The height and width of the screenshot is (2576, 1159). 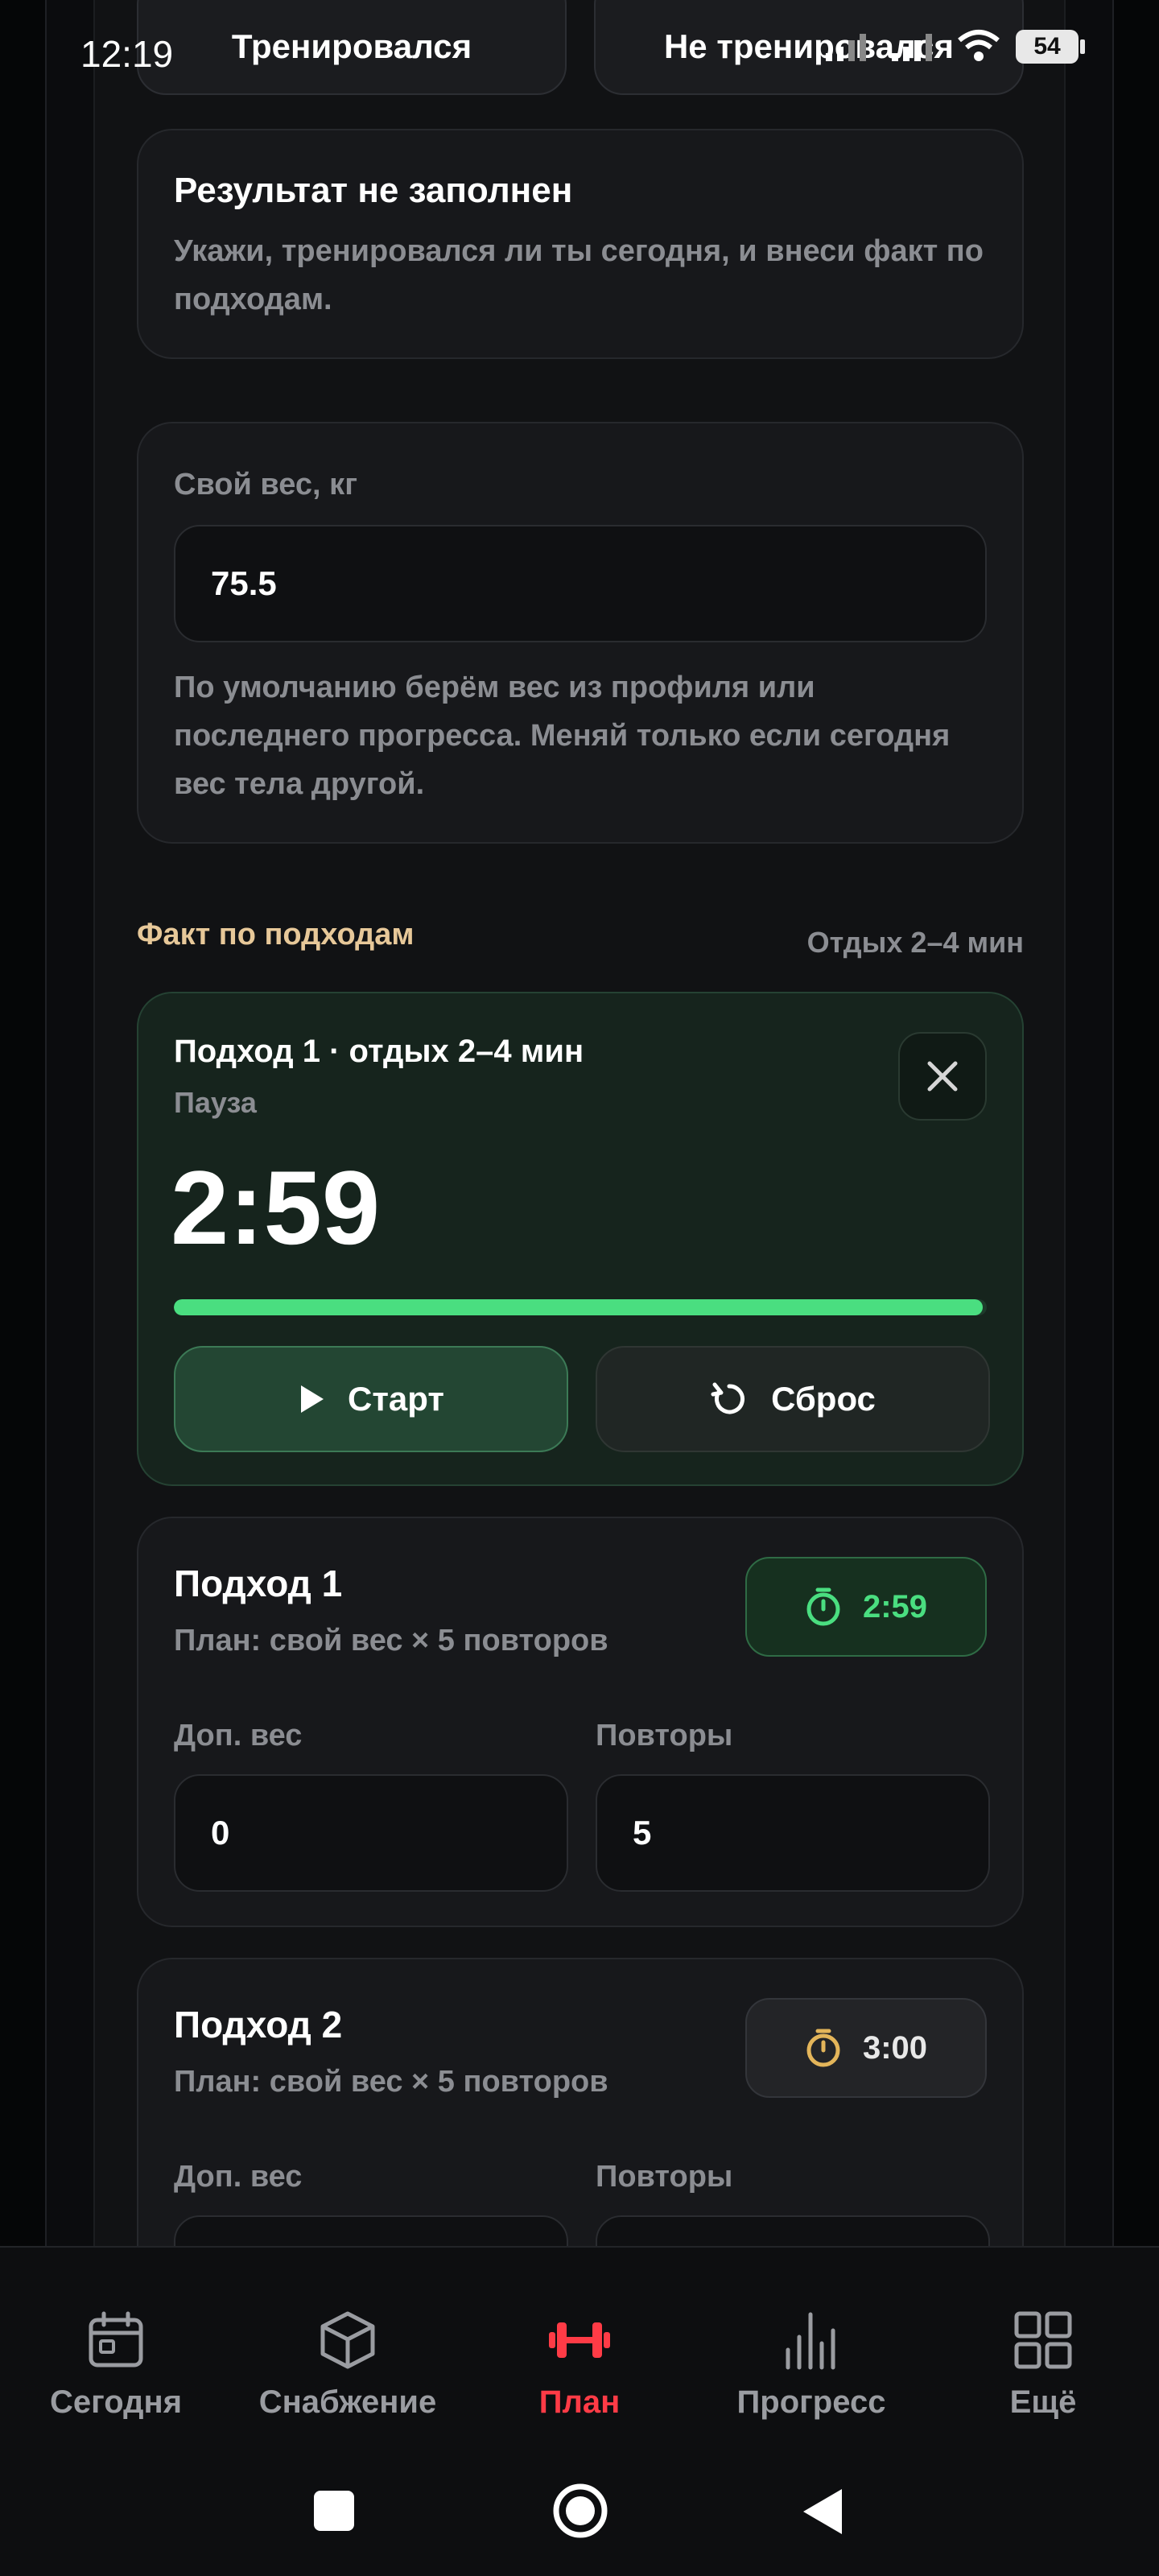 I want to click on calendar-icon, so click(x=116, y=2339).